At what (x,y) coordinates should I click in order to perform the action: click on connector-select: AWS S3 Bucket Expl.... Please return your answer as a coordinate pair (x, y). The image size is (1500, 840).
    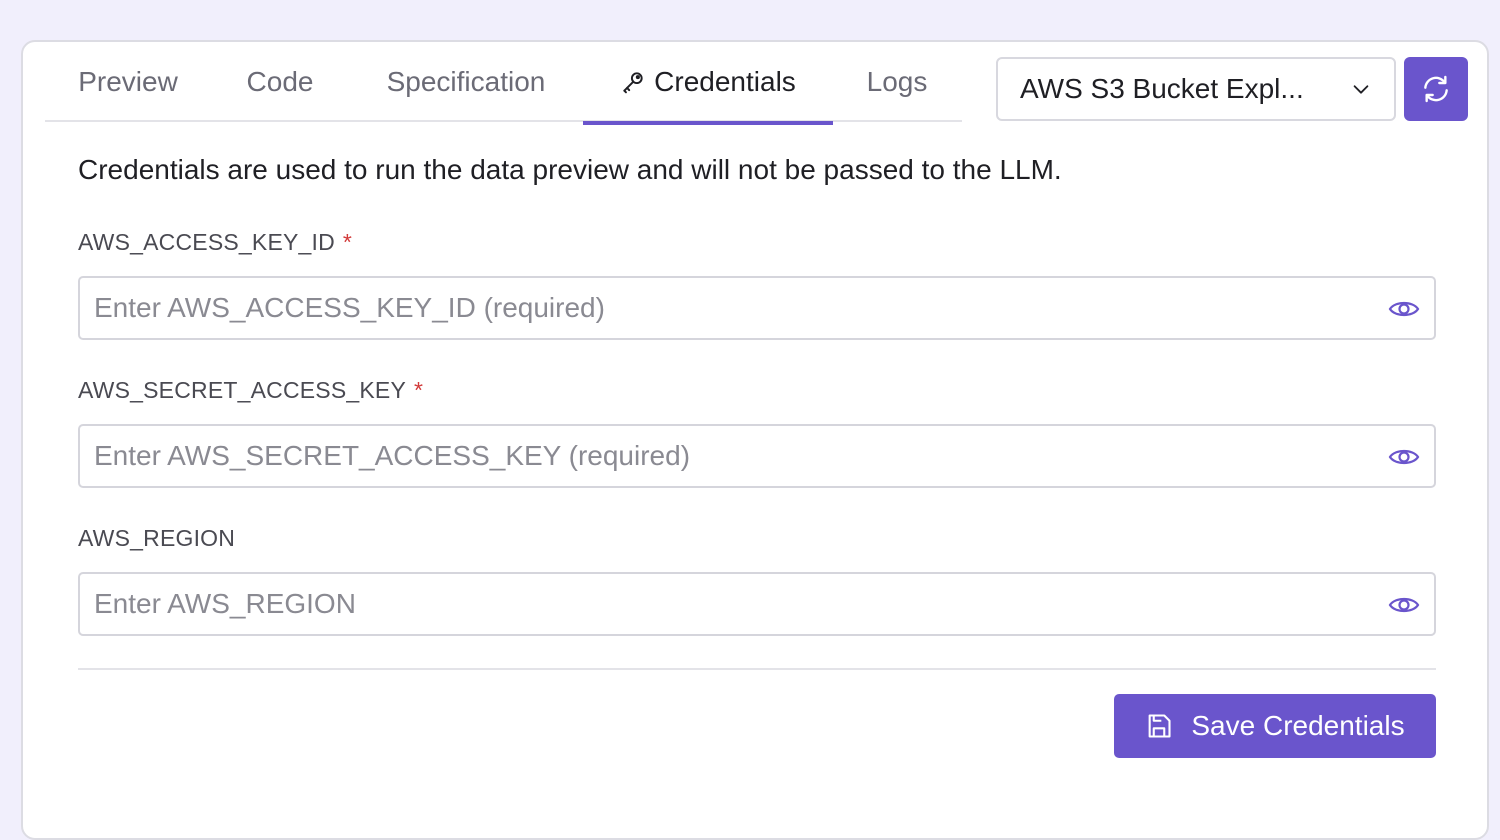
    Looking at the image, I should click on (1196, 89).